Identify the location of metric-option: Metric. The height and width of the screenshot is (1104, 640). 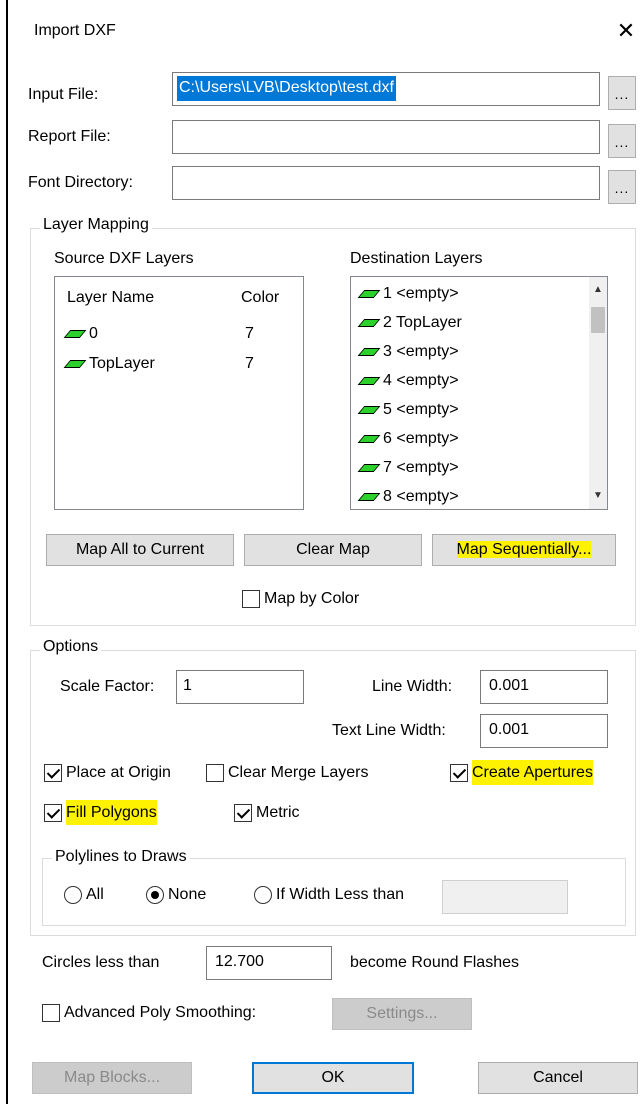
(267, 813).